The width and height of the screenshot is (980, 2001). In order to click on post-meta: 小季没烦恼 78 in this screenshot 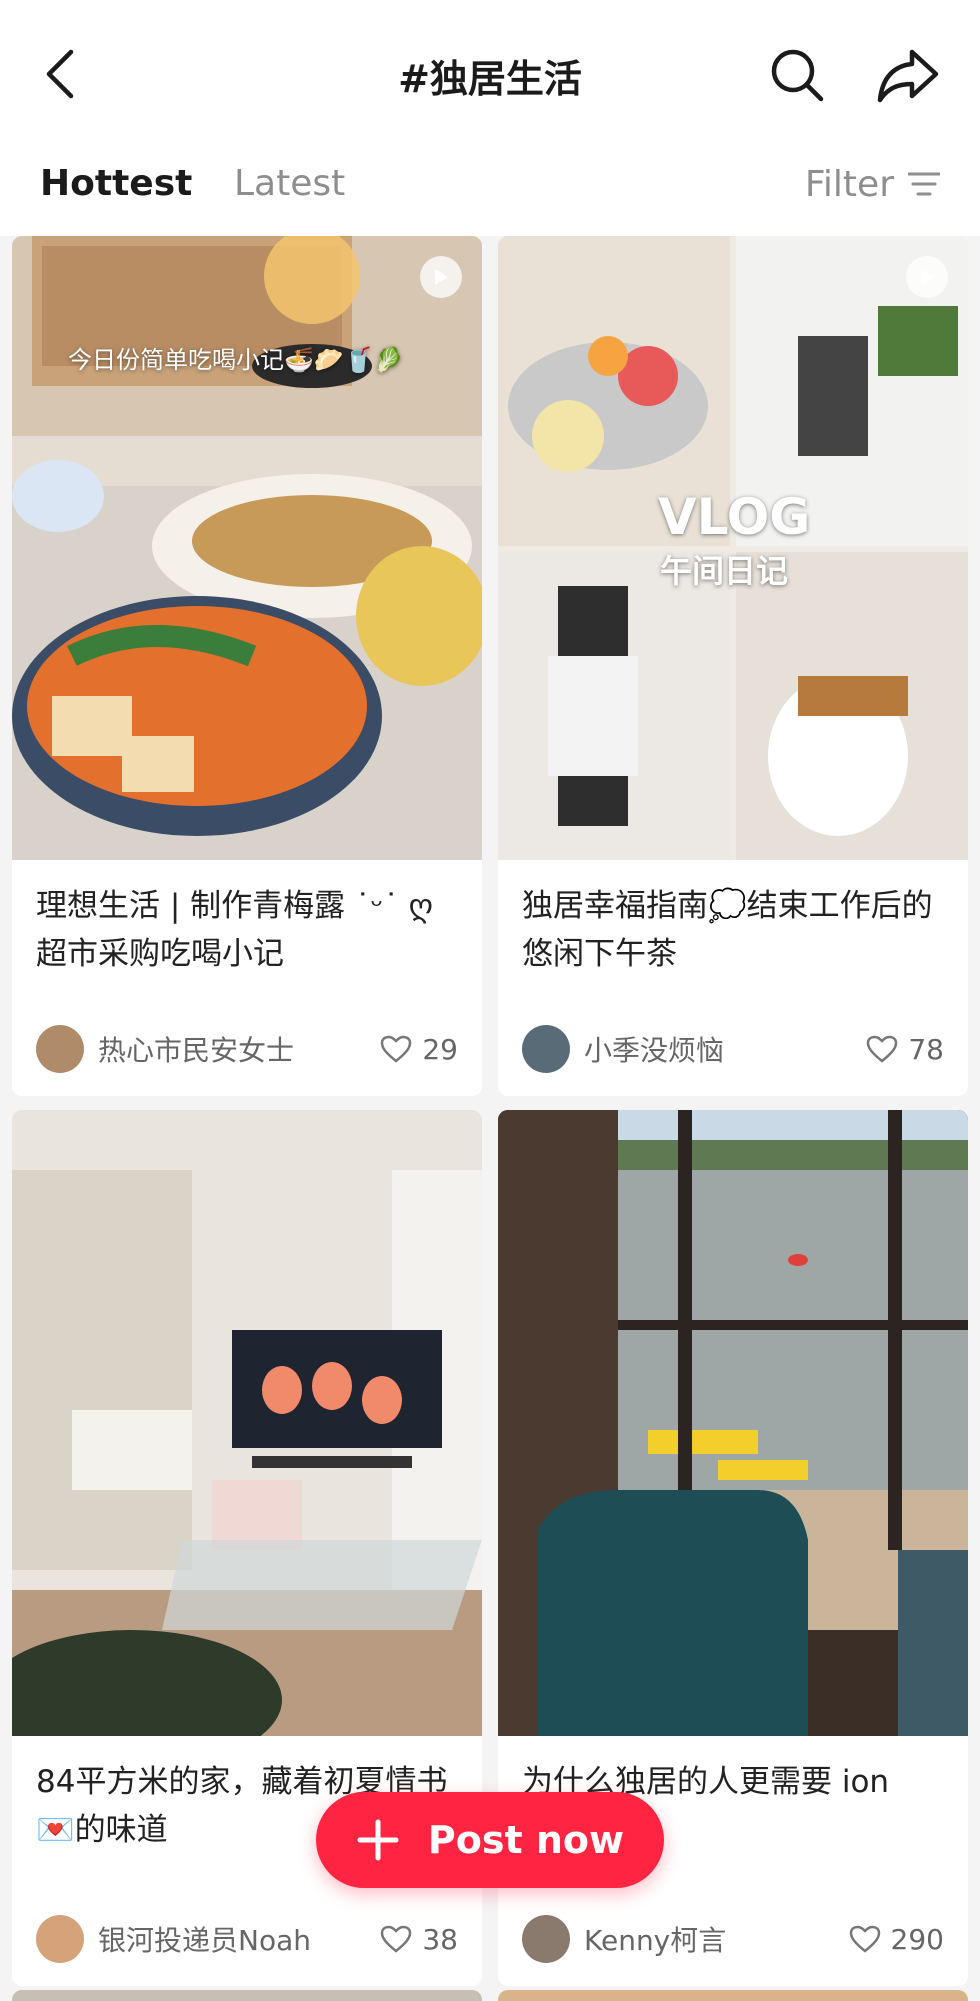, I will do `click(733, 1049)`.